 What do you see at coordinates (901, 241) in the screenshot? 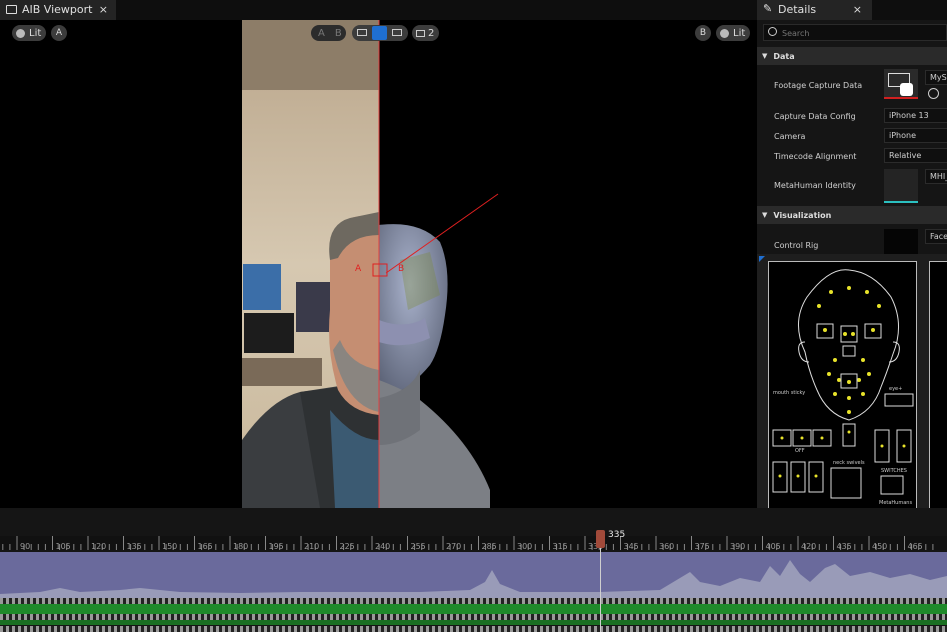
I see `control-rig-thumbnail` at bounding box center [901, 241].